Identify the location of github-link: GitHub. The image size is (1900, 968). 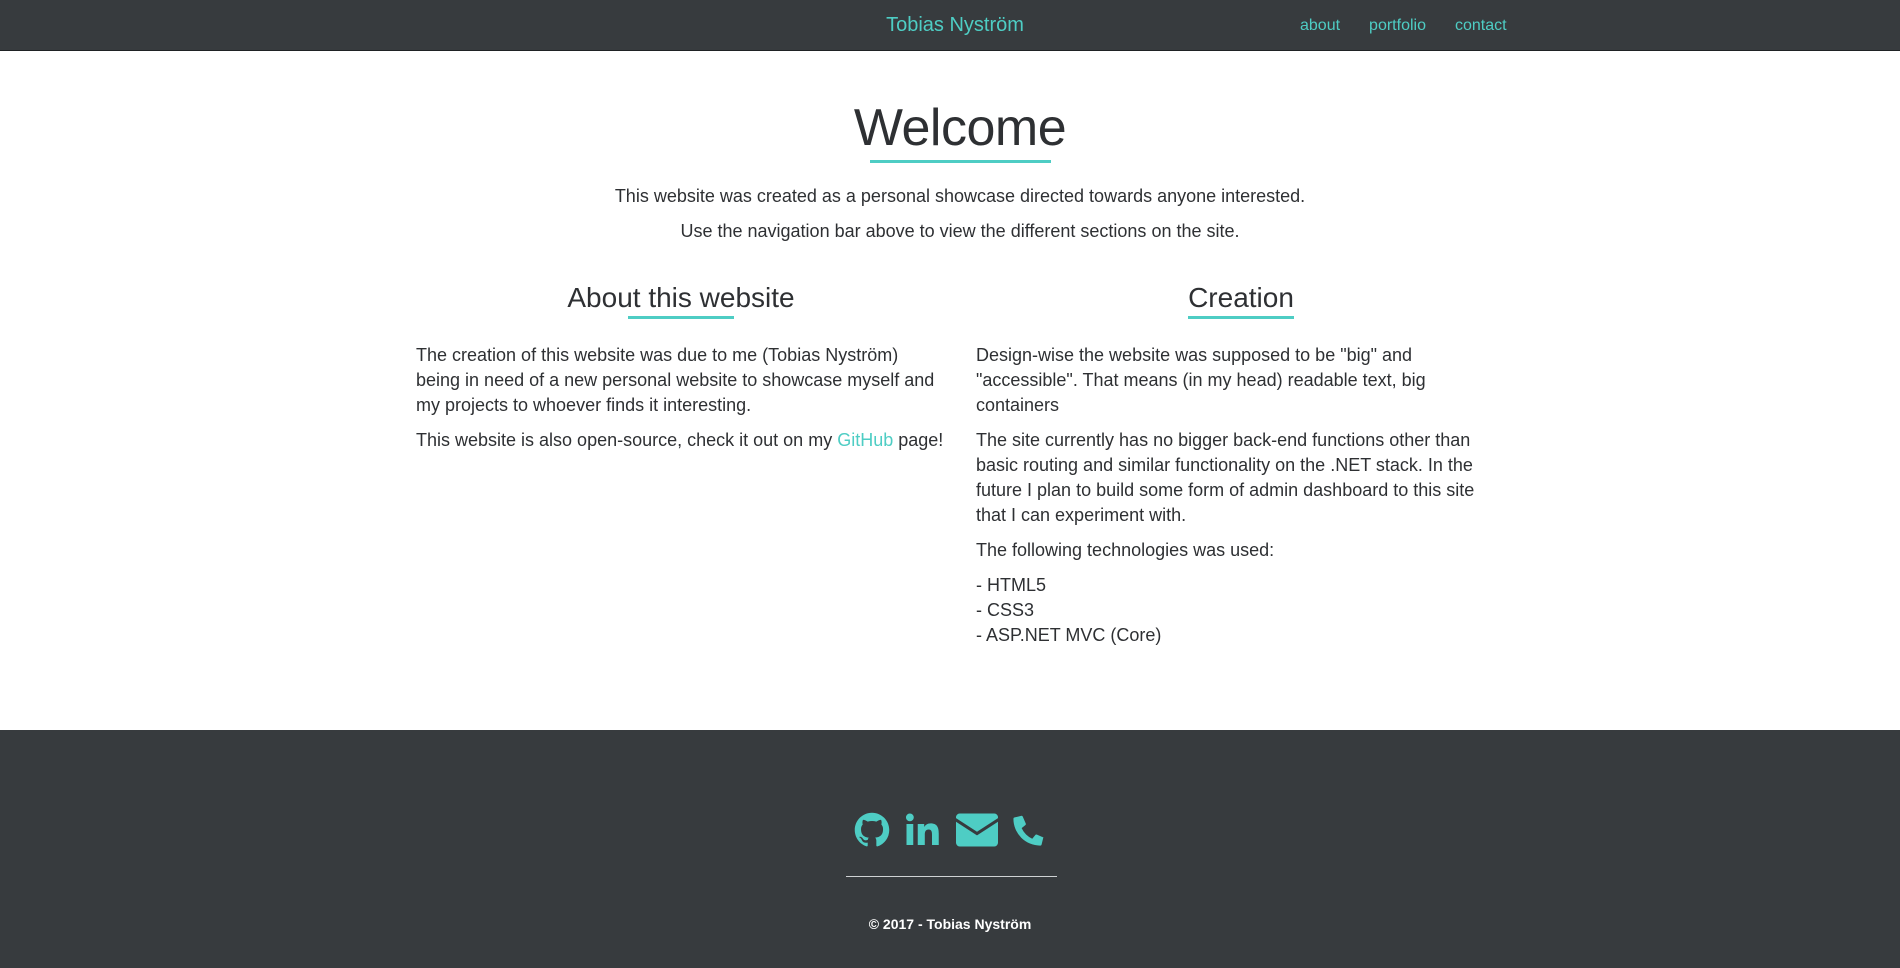
(865, 440).